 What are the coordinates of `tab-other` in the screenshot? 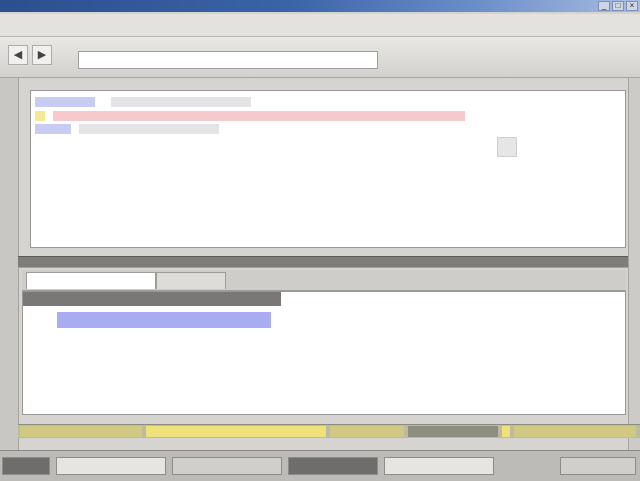 It's located at (191, 280).